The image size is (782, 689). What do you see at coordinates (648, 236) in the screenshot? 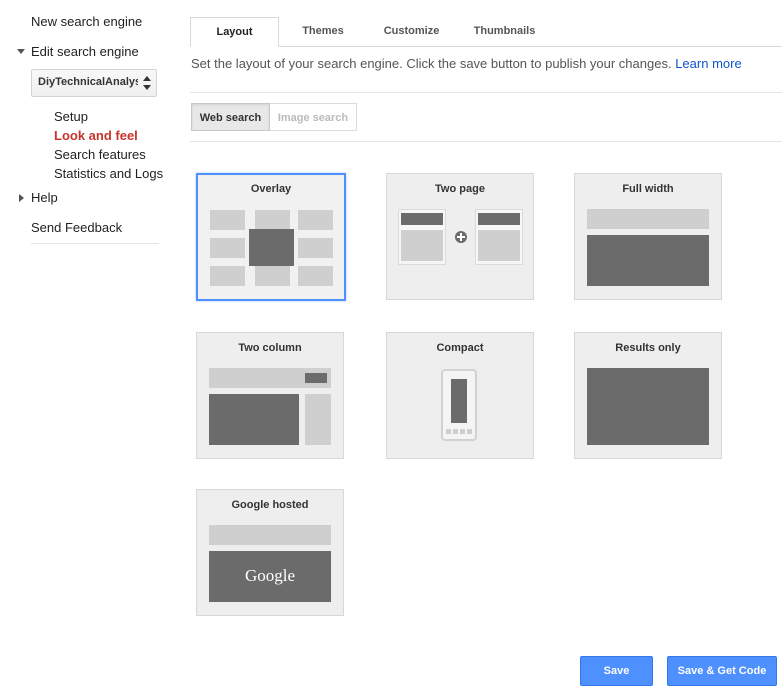
I see `layout-card-full-width: Full width` at bounding box center [648, 236].